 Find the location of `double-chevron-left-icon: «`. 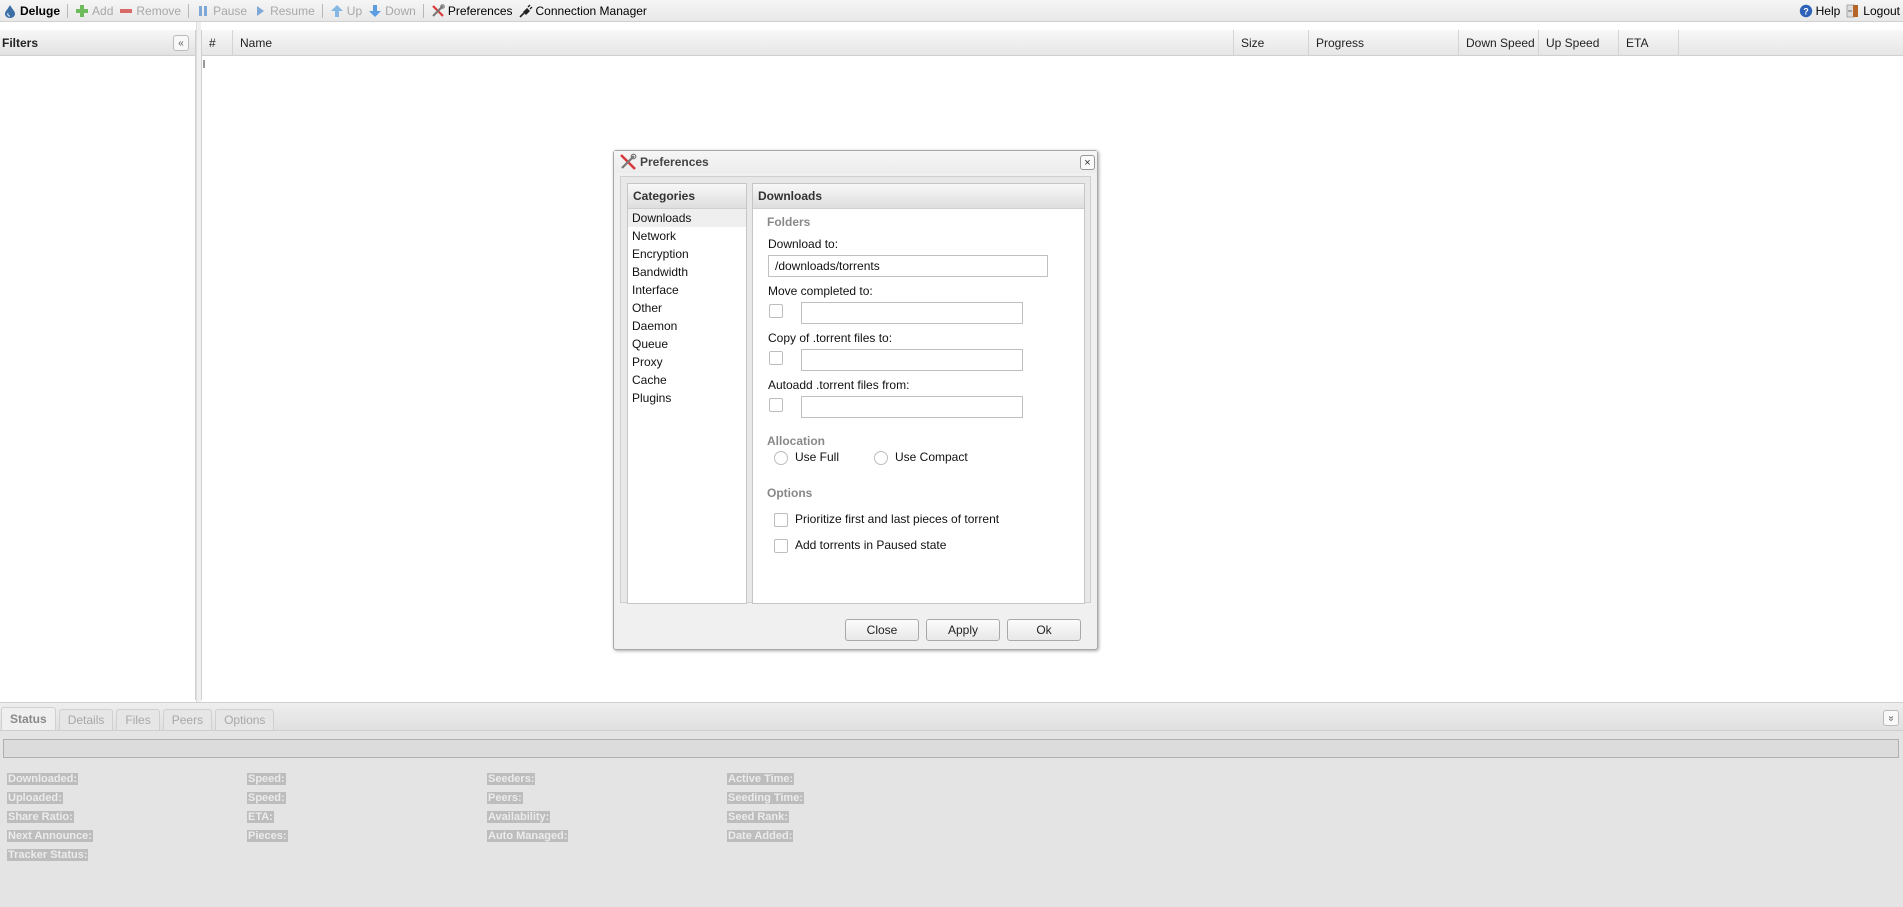

double-chevron-left-icon: « is located at coordinates (181, 43).